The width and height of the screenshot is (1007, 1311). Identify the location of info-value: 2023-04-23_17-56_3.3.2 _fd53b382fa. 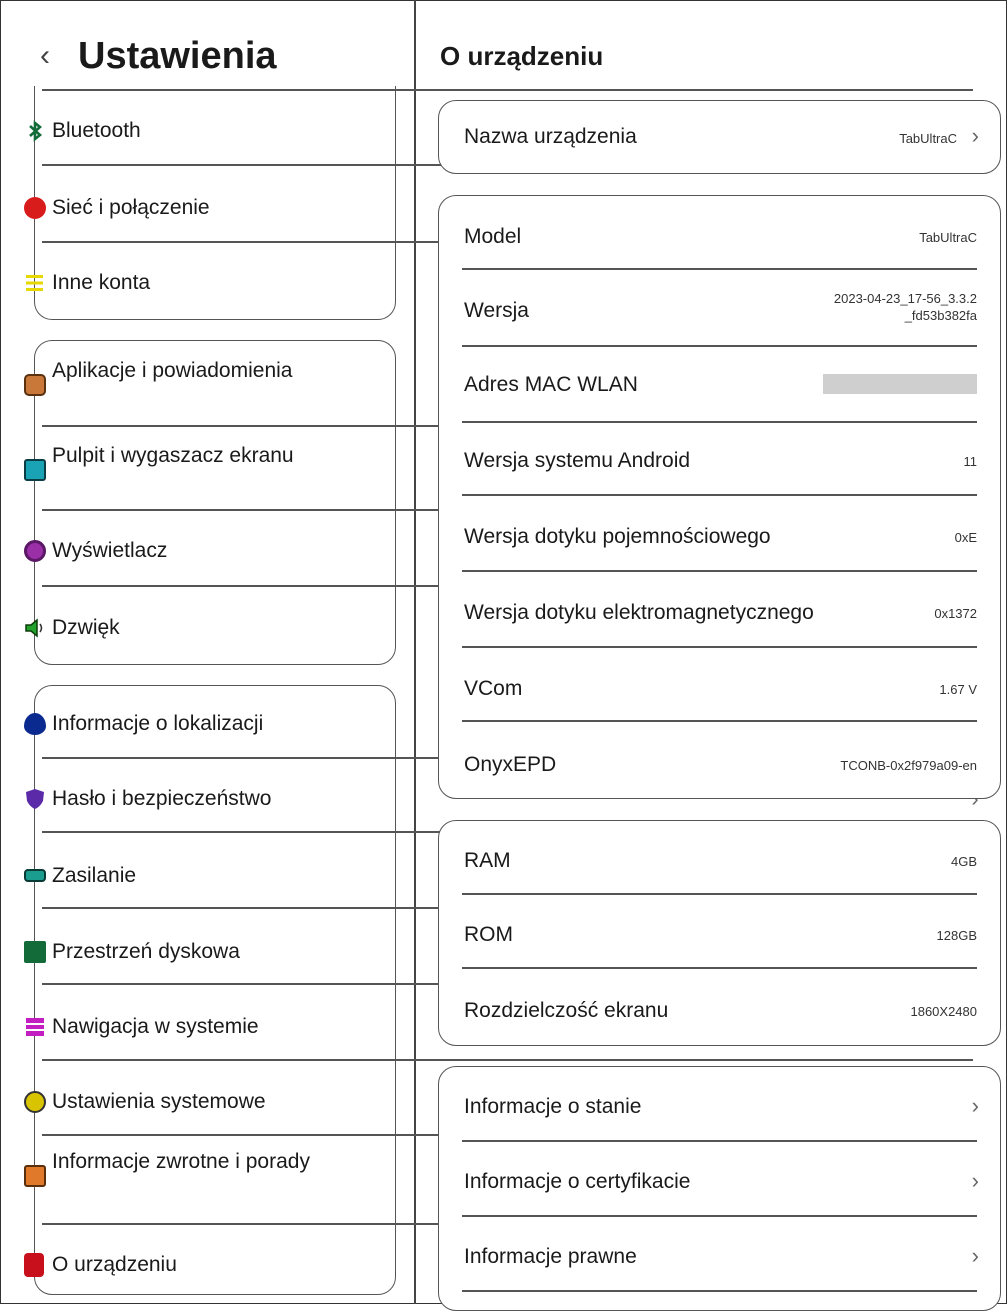
(905, 307).